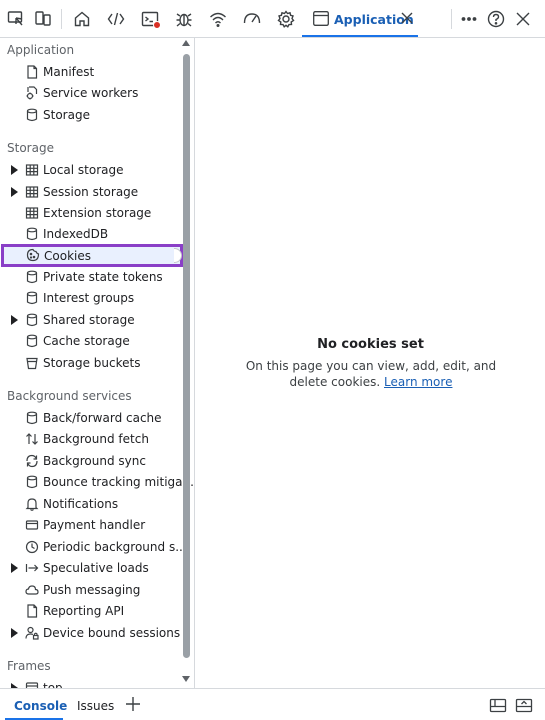 Image resolution: width=545 pixels, height=720 pixels. I want to click on credit-card-icon, so click(32, 525).